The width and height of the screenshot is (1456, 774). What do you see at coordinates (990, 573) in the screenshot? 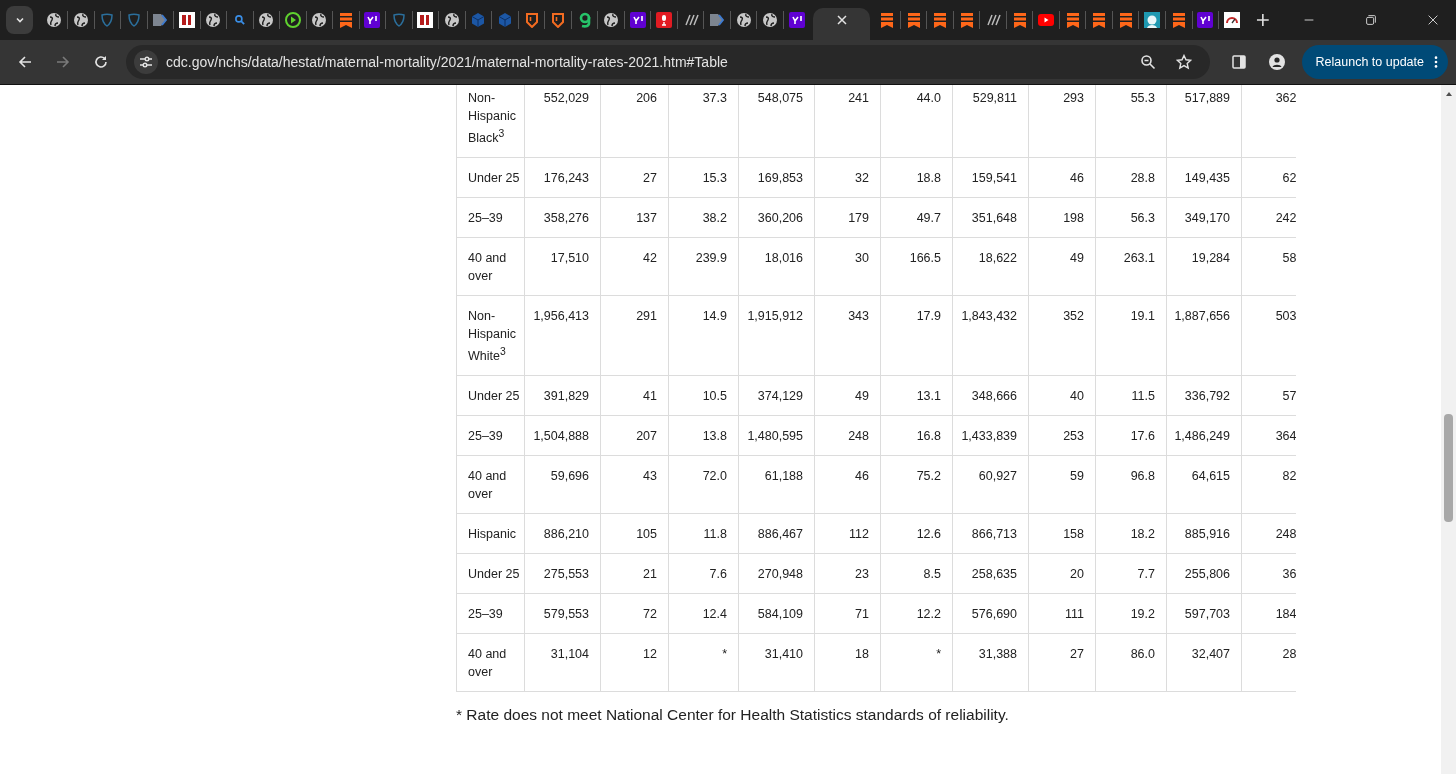
I see `table-cell: 258,635` at bounding box center [990, 573].